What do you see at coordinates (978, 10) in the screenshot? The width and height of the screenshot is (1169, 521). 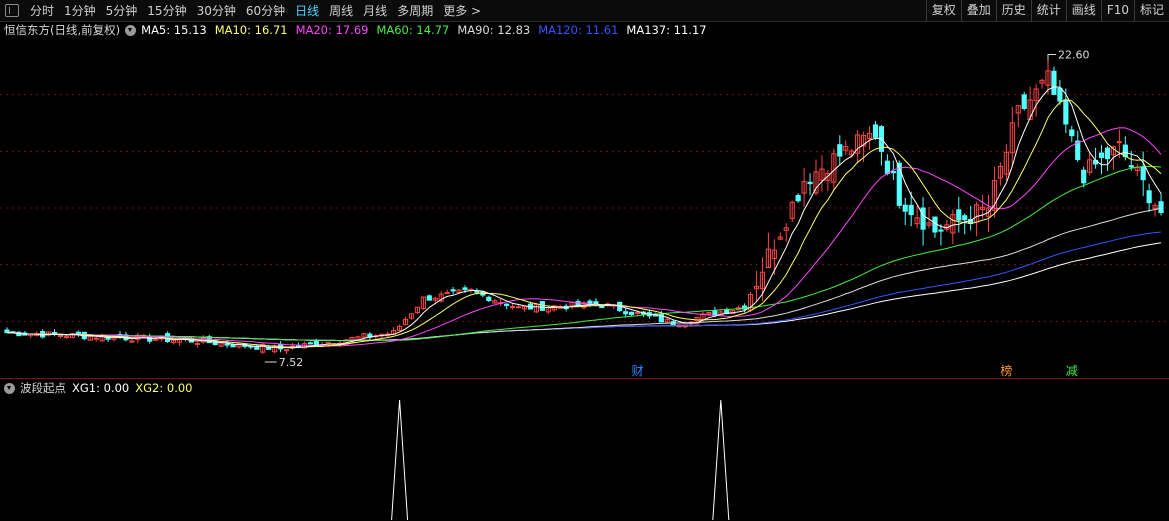 I see `tool-button-1: 叠加` at bounding box center [978, 10].